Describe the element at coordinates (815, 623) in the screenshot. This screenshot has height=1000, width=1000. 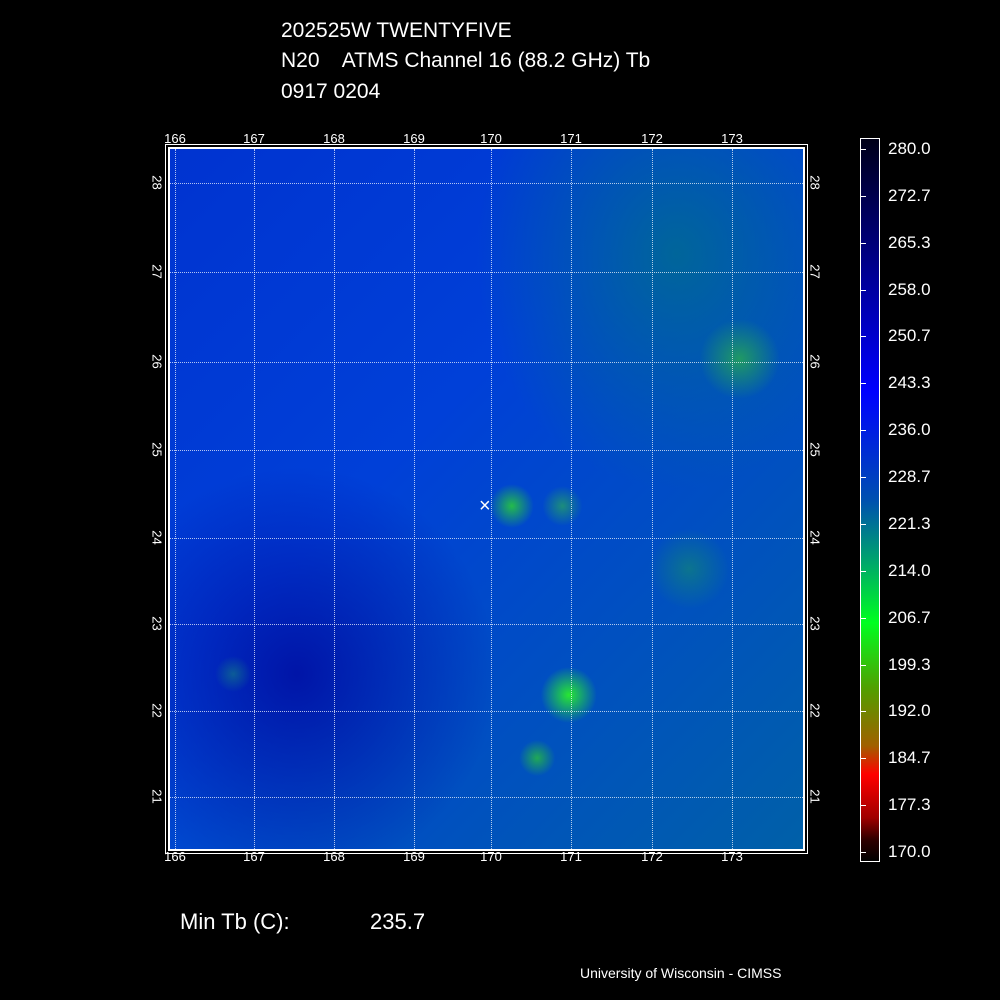
I see `lat-tick-right: 23` at that location.